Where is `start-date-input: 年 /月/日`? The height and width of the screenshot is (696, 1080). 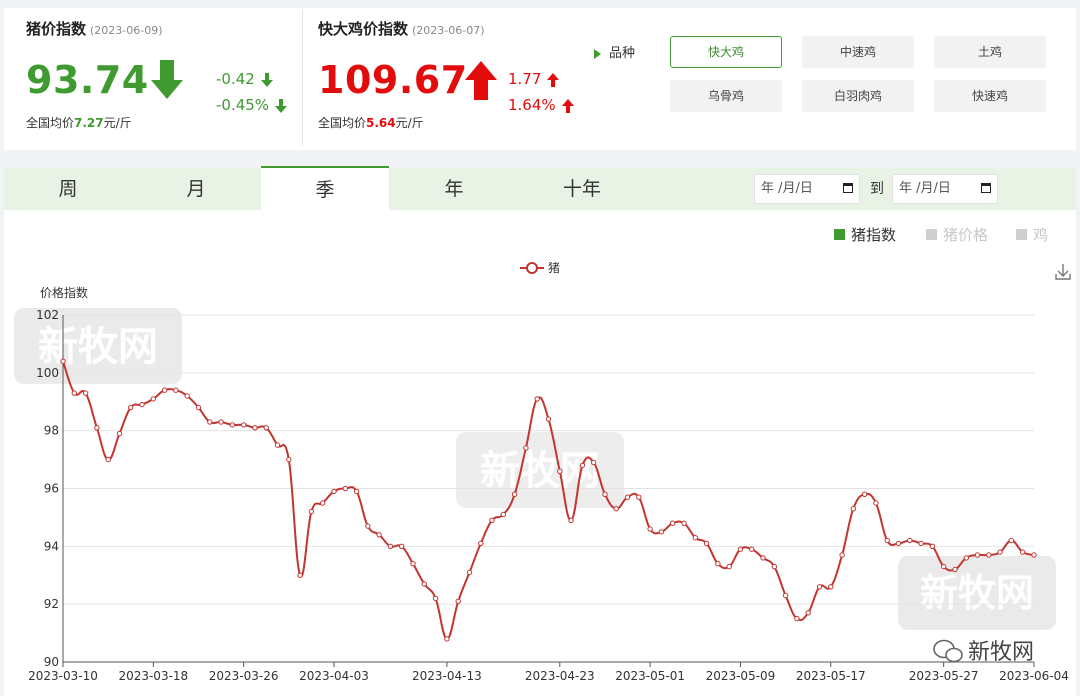
start-date-input: 年 /月/日 is located at coordinates (807, 189).